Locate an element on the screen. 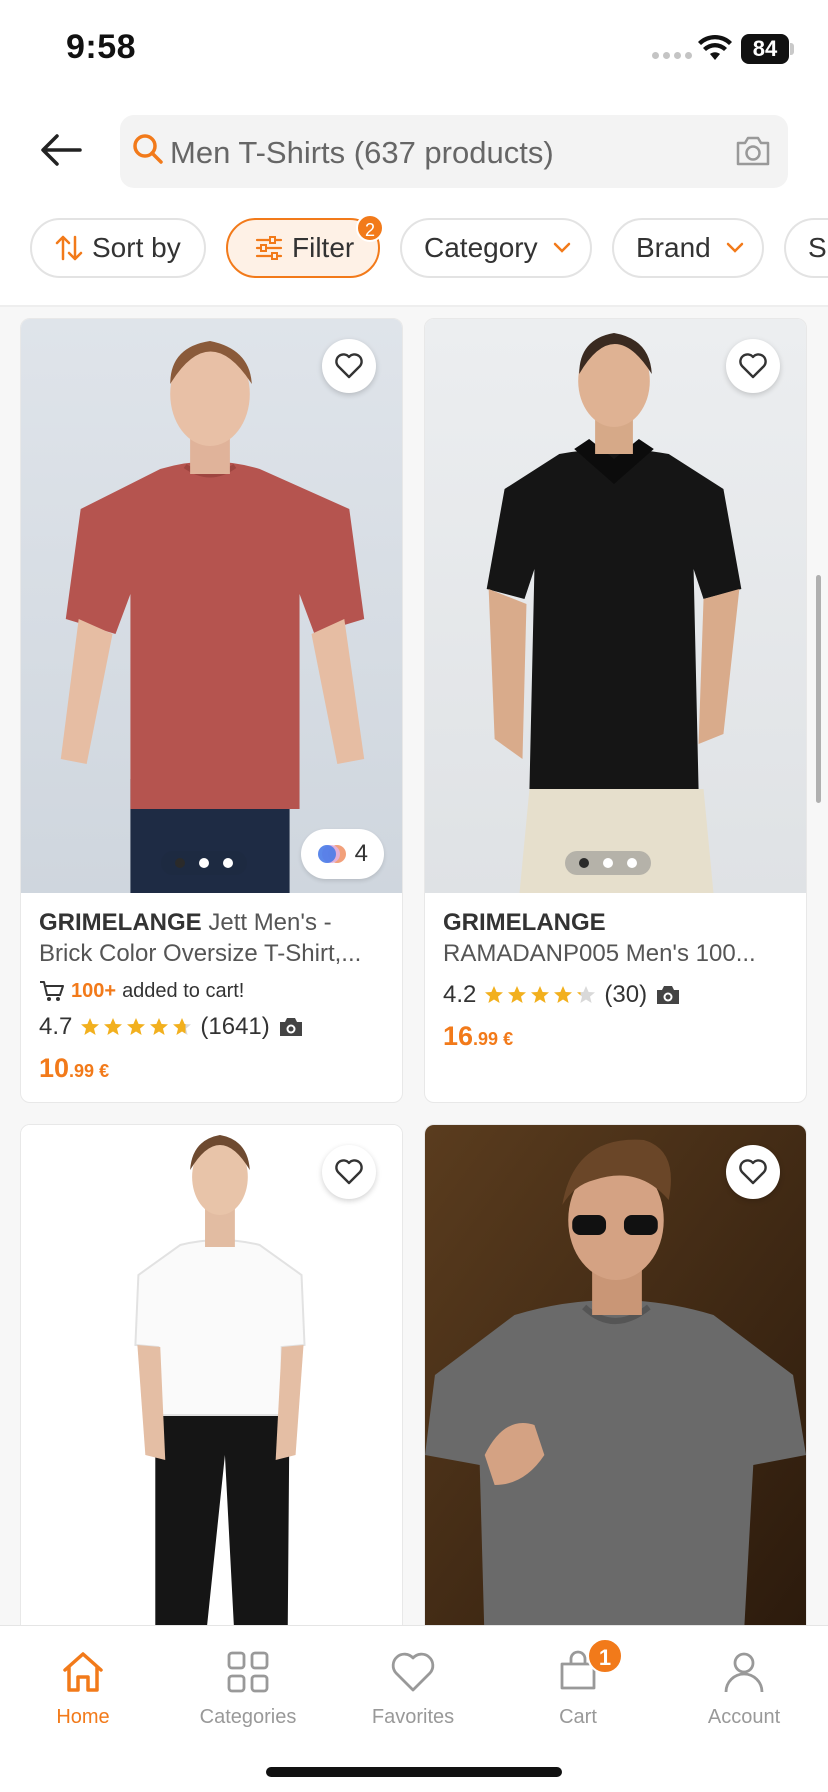 The image size is (828, 1792). nav-home: Home is located at coordinates (83, 1690).